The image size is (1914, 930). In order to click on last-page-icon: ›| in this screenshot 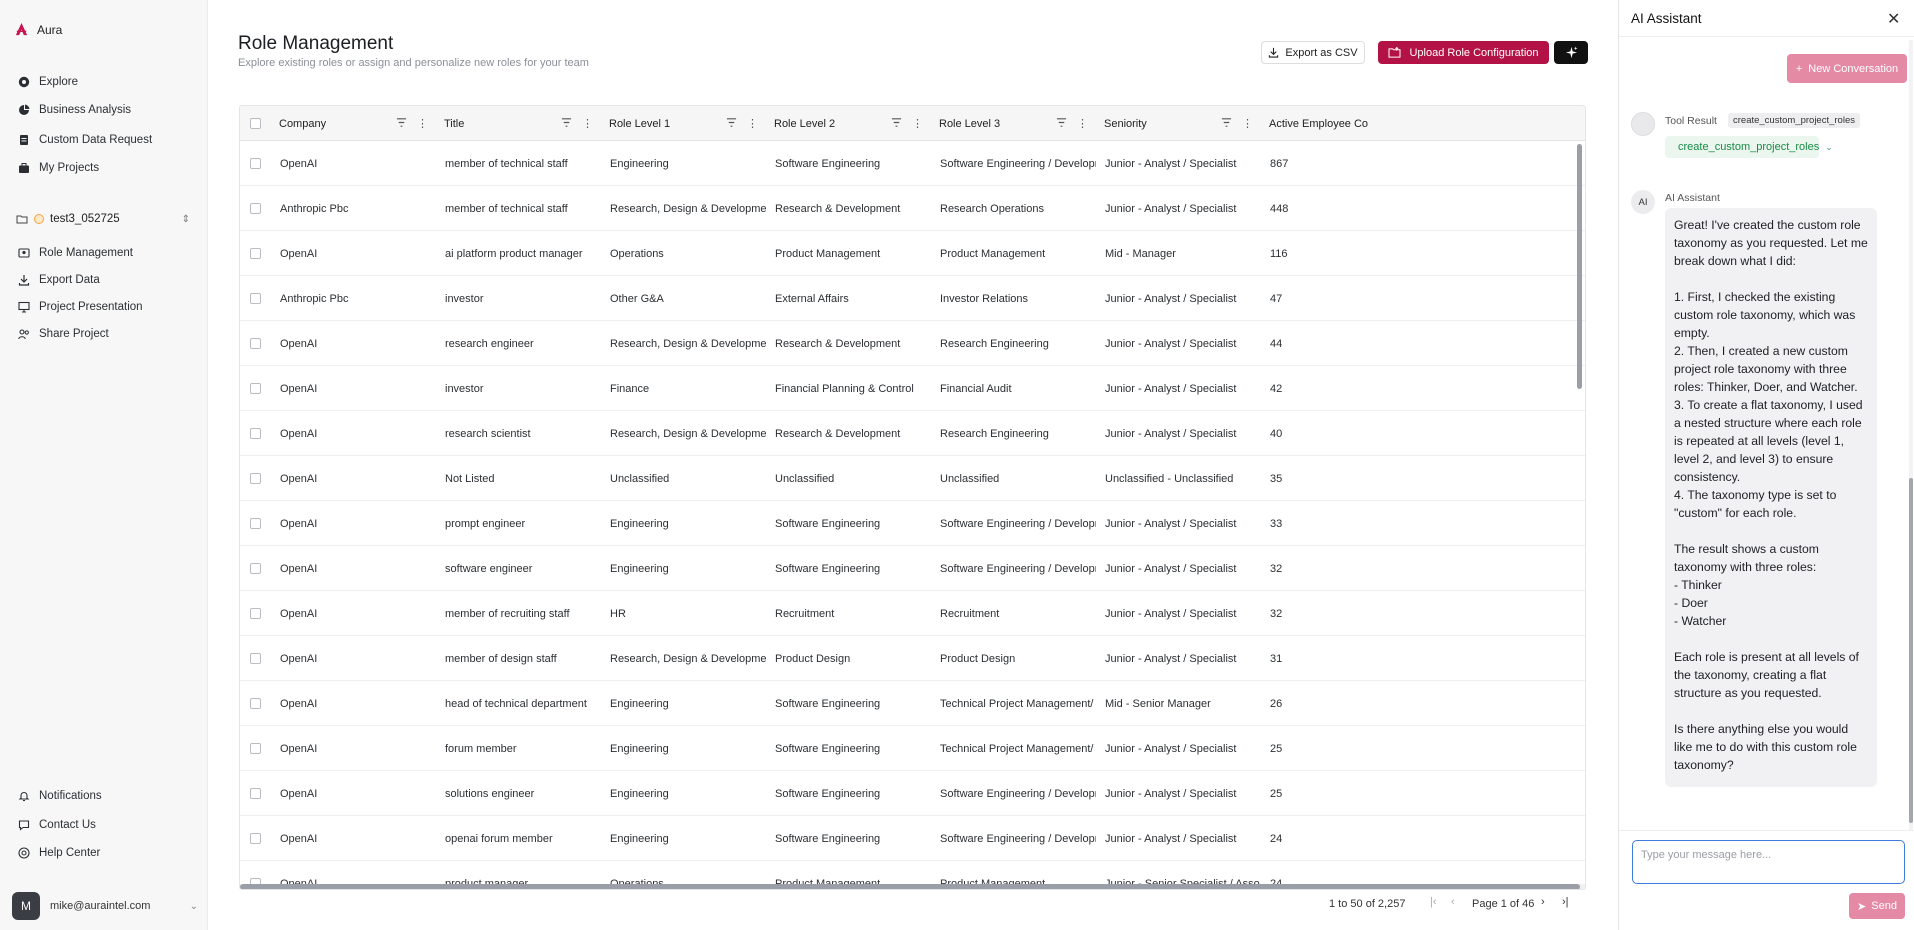, I will do `click(1565, 902)`.